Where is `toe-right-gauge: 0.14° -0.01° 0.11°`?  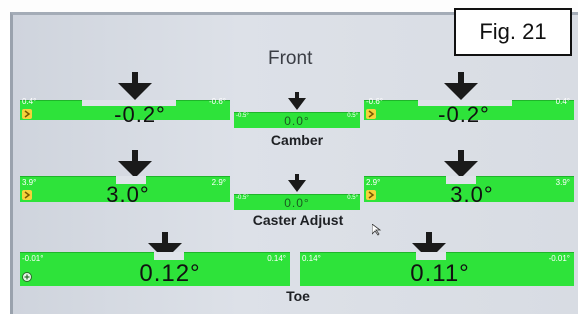
toe-right-gauge: 0.14° -0.01° 0.11° is located at coordinates (437, 259).